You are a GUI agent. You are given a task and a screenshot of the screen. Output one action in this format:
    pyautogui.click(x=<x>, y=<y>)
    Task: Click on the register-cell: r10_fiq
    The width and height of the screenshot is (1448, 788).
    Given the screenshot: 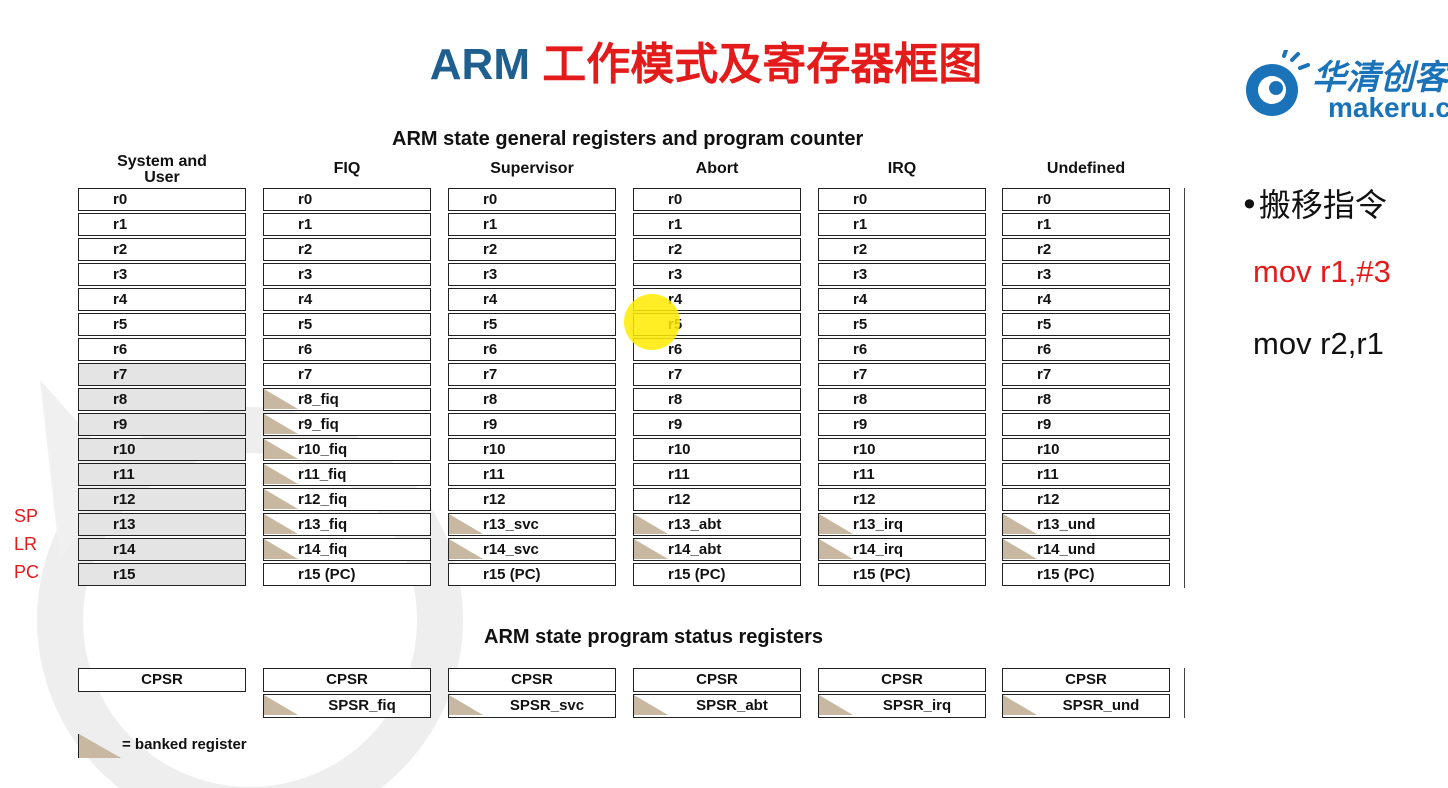 What is the action you would take?
    pyautogui.click(x=347, y=449)
    